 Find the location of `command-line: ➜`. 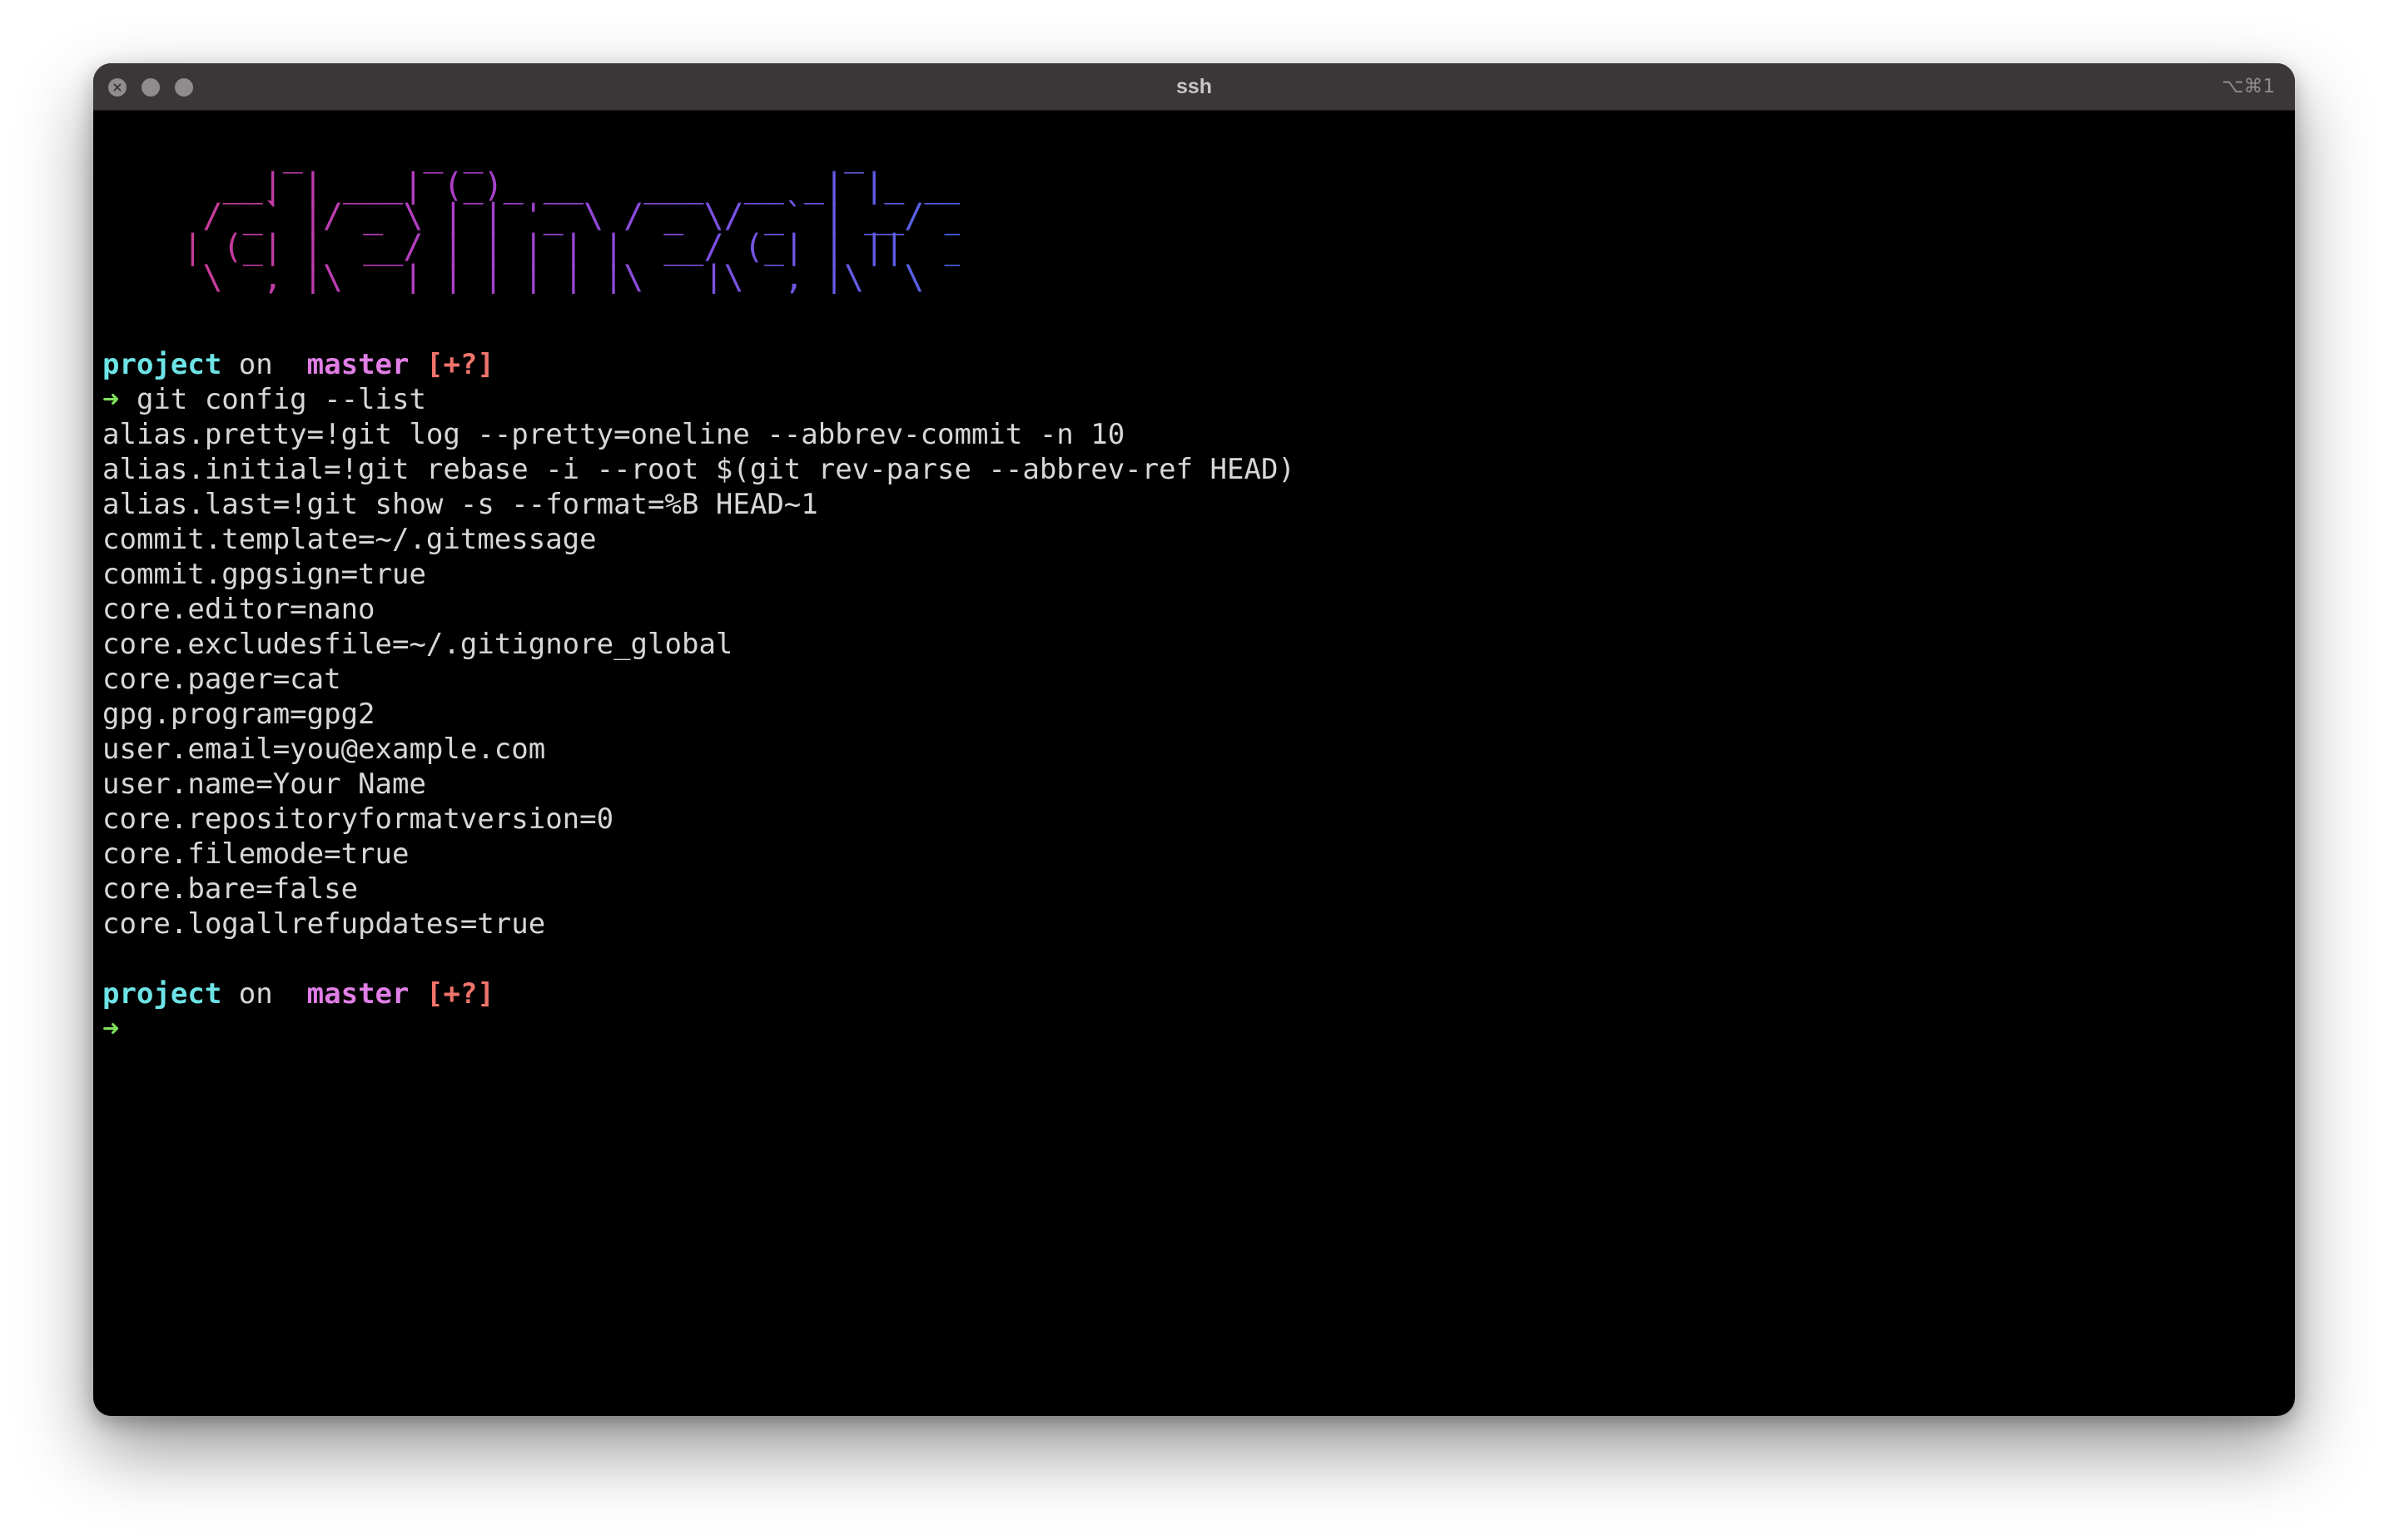

command-line: ➜ is located at coordinates (1198, 1028).